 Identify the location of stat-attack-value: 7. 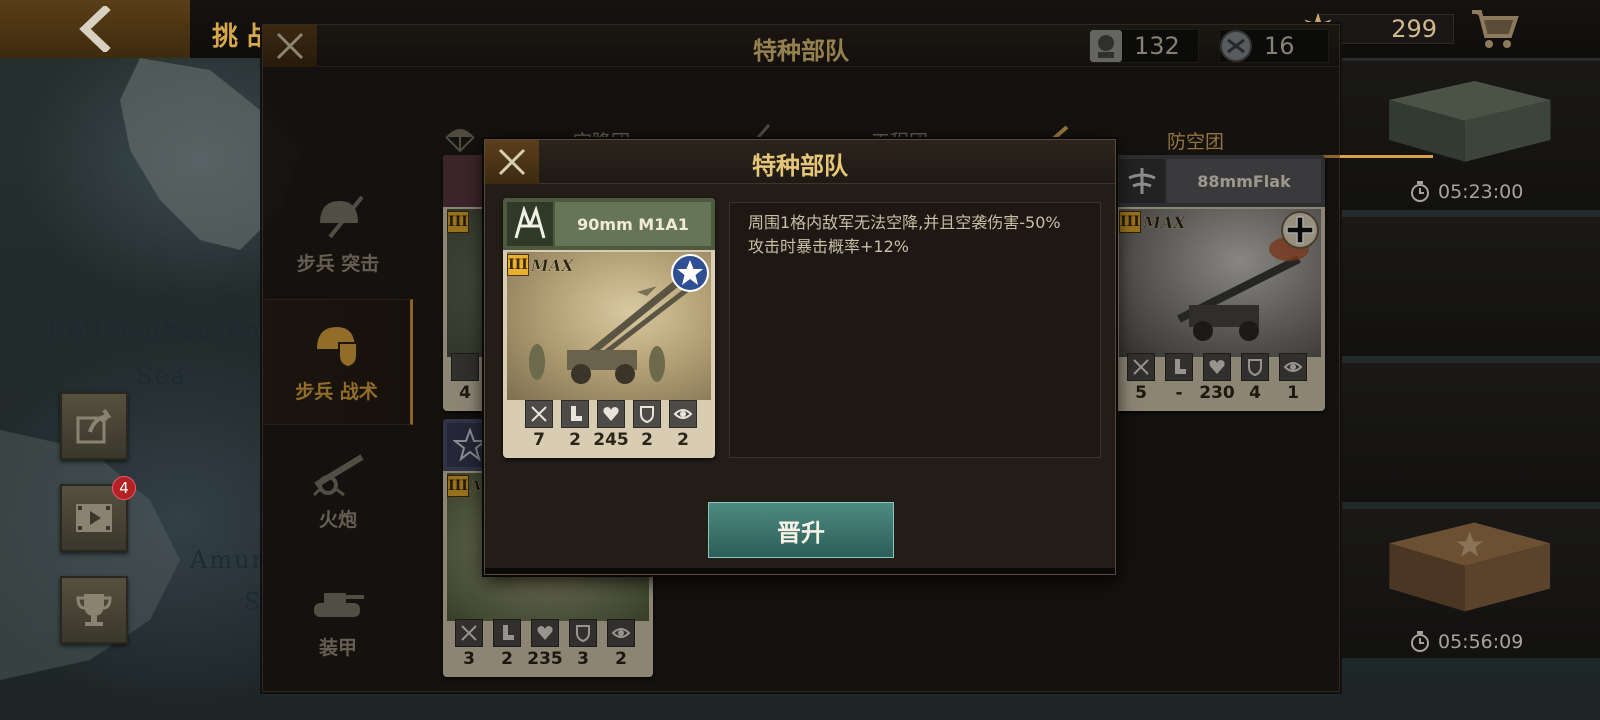
(539, 440).